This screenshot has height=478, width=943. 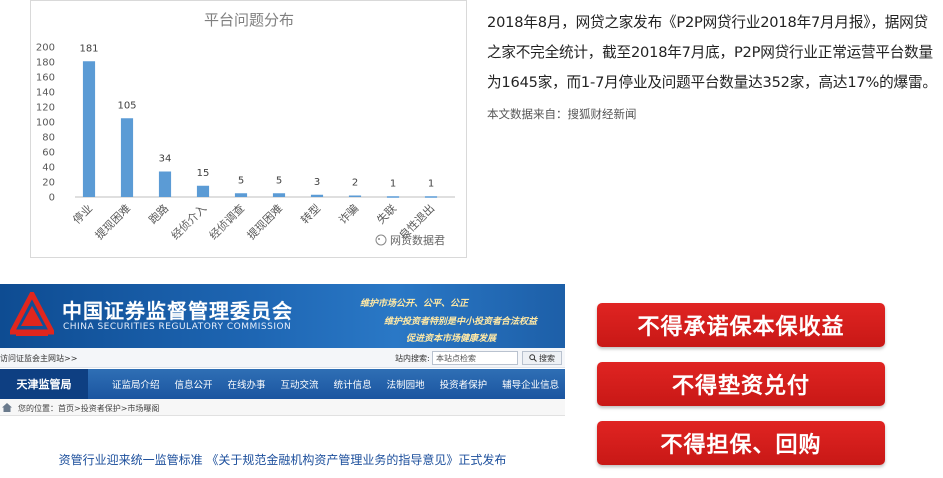 What do you see at coordinates (52, 198) in the screenshot?
I see `y-tick-label: 0` at bounding box center [52, 198].